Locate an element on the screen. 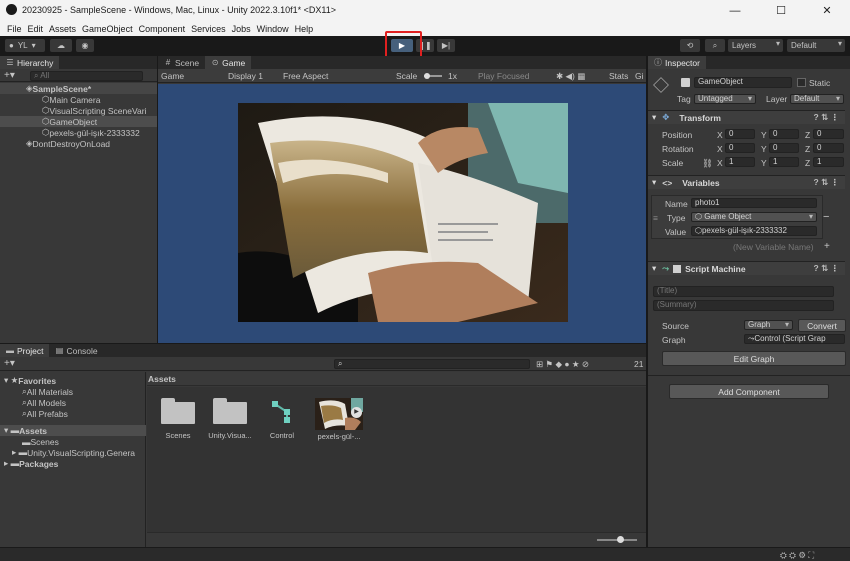 The width and height of the screenshot is (850, 561). menu-services: Services is located at coordinates (208, 29).